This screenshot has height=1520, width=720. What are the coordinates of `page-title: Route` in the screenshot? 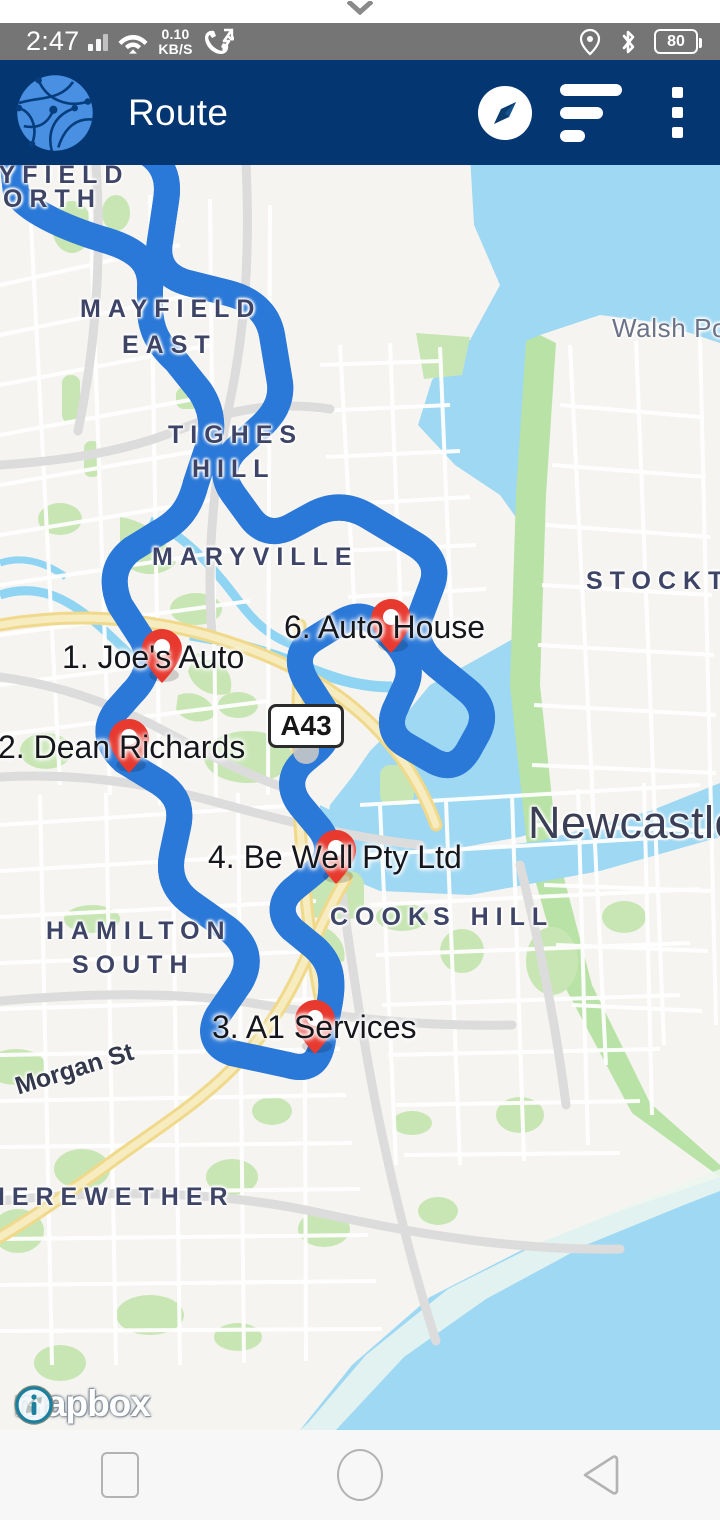 It's located at (178, 112).